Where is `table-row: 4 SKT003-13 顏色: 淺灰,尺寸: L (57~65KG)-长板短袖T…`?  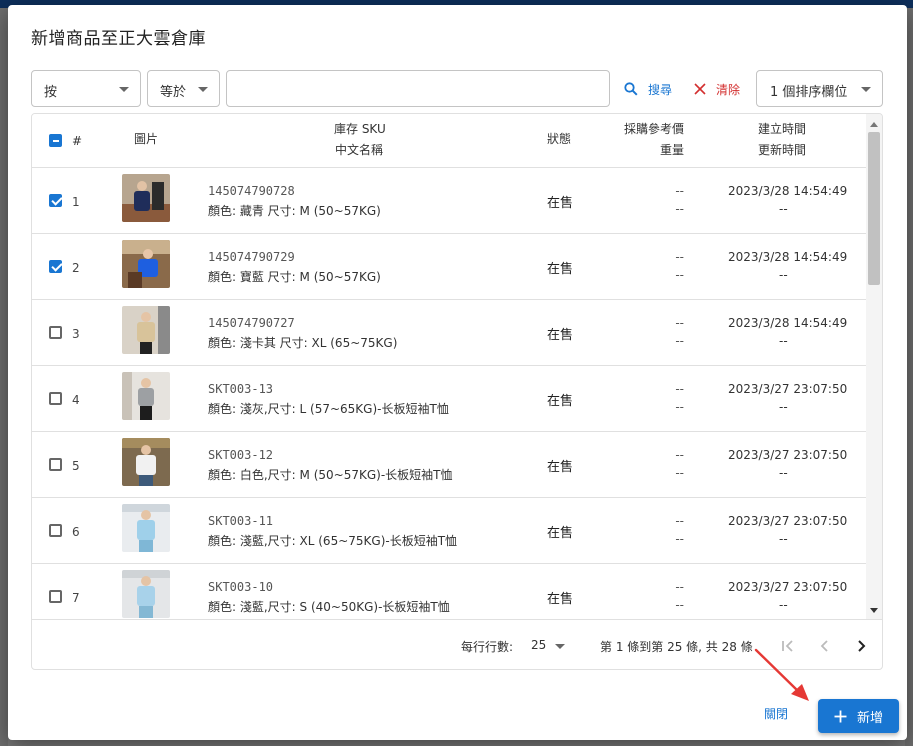
table-row: 4 SKT003-13 顏色: 淺灰,尺寸: L (57~65KG)-长板短袖T… is located at coordinates (449, 399).